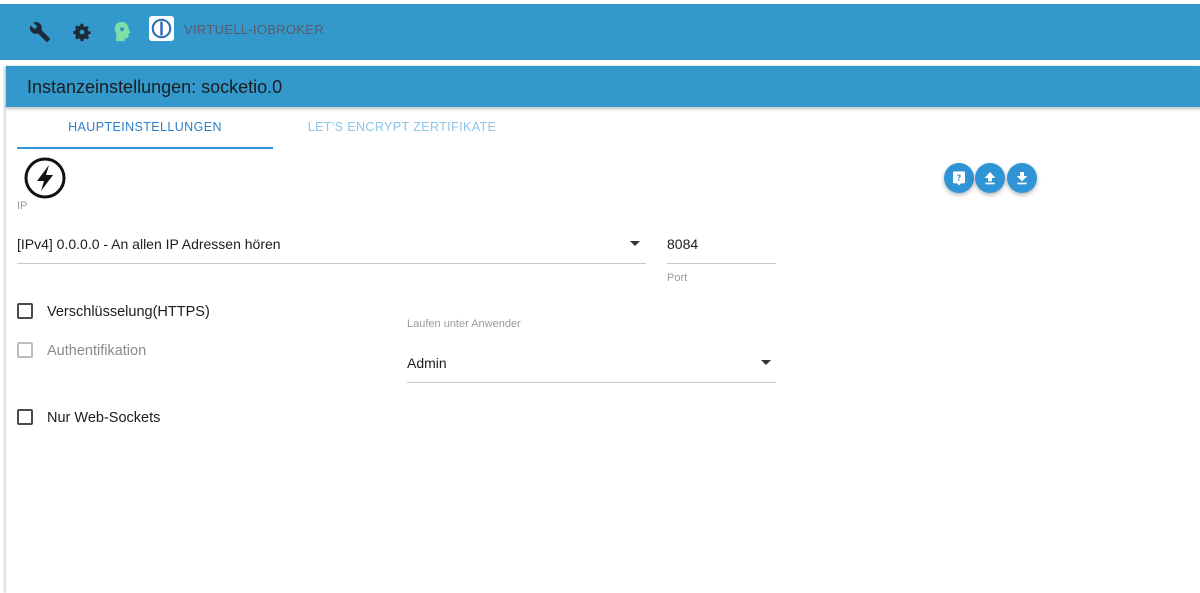 The width and height of the screenshot is (1200, 593). I want to click on tab-main-settings: HAUPTEINSTELLUNGEN, so click(145, 127).